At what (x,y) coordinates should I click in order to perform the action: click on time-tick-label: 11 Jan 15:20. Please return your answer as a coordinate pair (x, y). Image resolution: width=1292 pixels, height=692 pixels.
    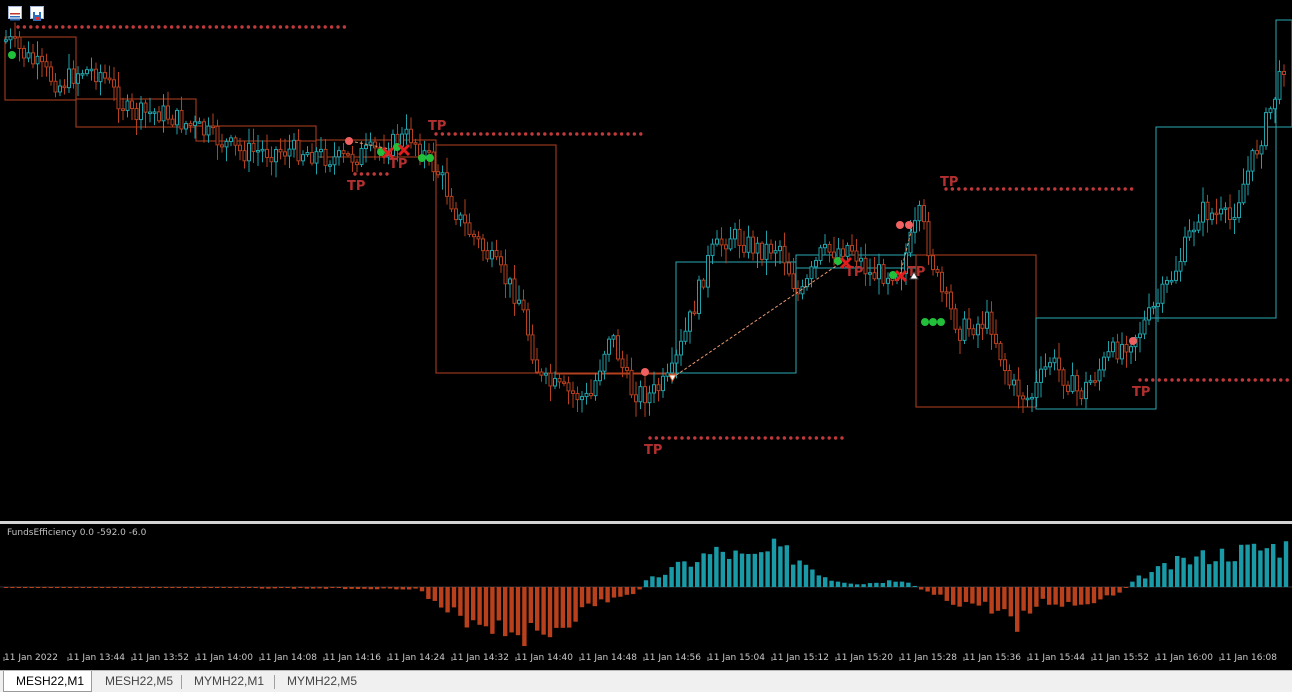
    Looking at the image, I should click on (864, 658).